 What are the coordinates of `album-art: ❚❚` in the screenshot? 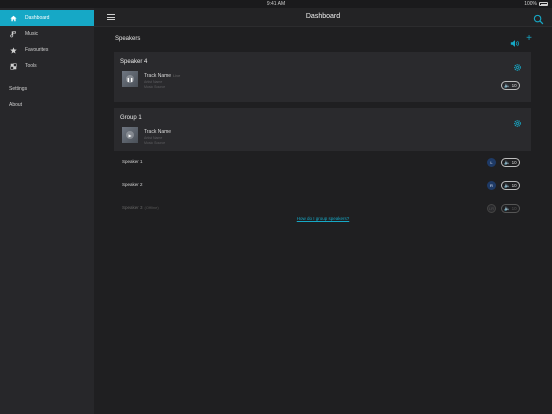 It's located at (130, 79).